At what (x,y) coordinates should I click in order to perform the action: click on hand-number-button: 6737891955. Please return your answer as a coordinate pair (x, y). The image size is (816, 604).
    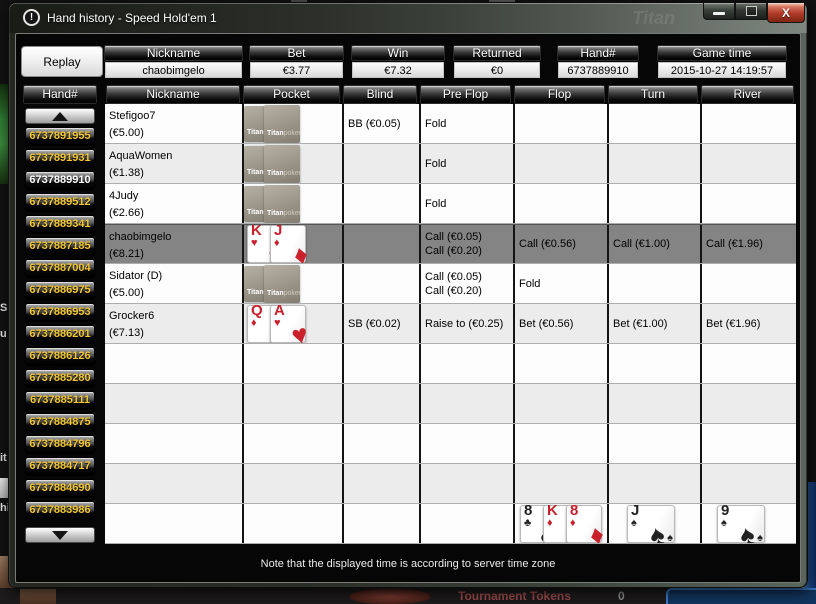
    Looking at the image, I should click on (60, 136).